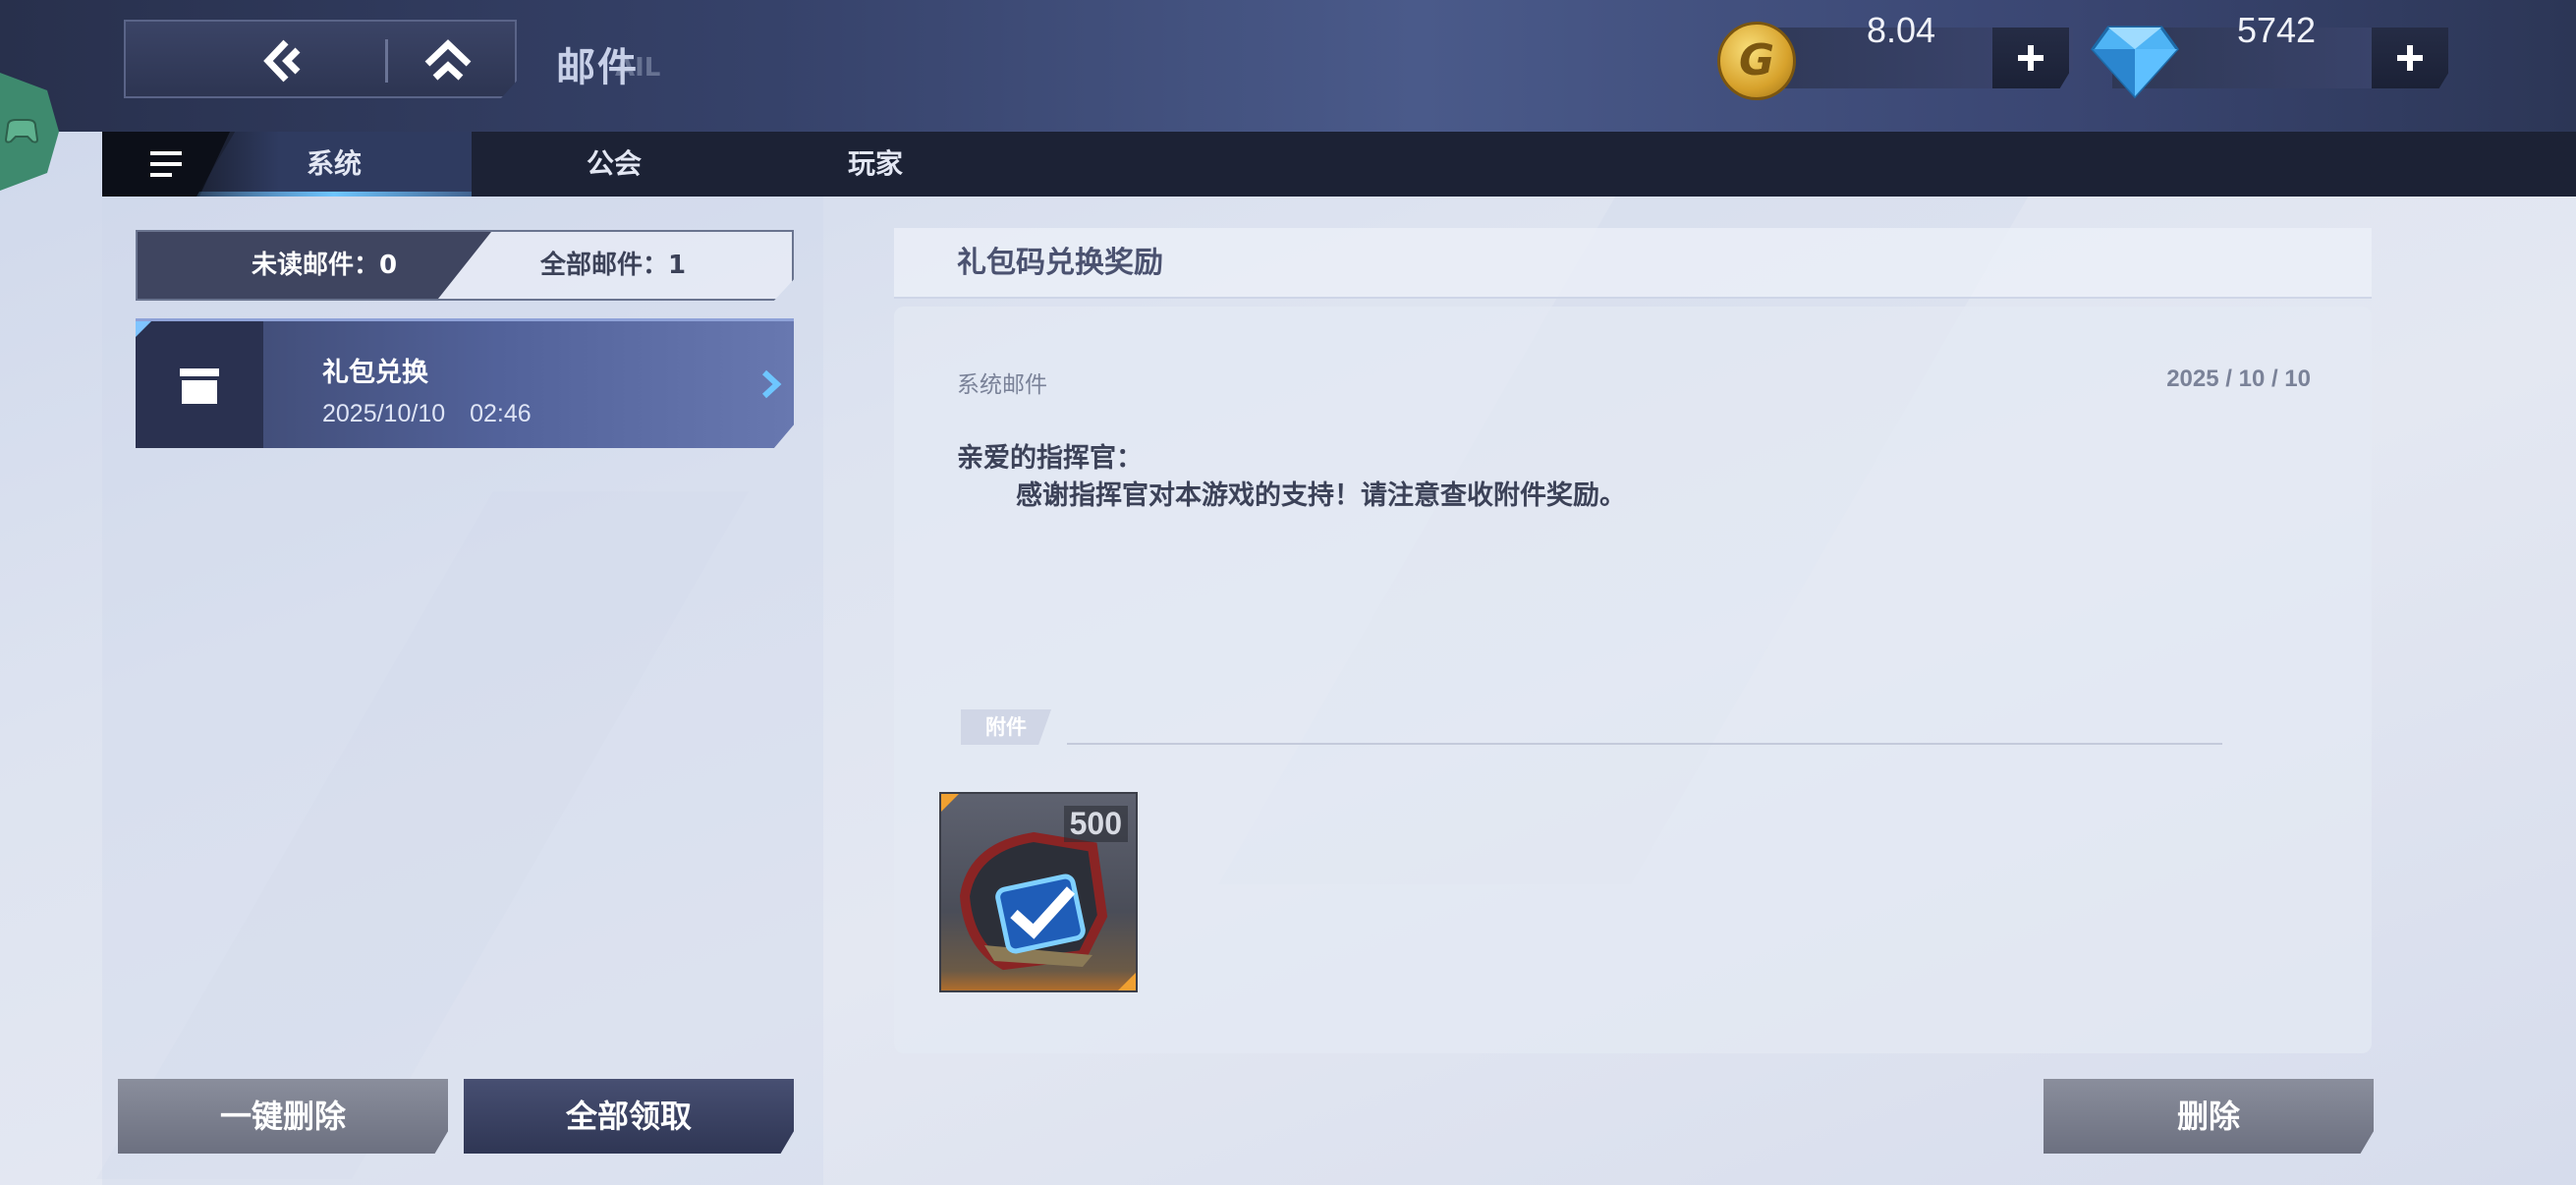 This screenshot has height=1185, width=2576. What do you see at coordinates (427, 414) in the screenshot?
I see `mail-item-date: 2025/10/10 02:46` at bounding box center [427, 414].